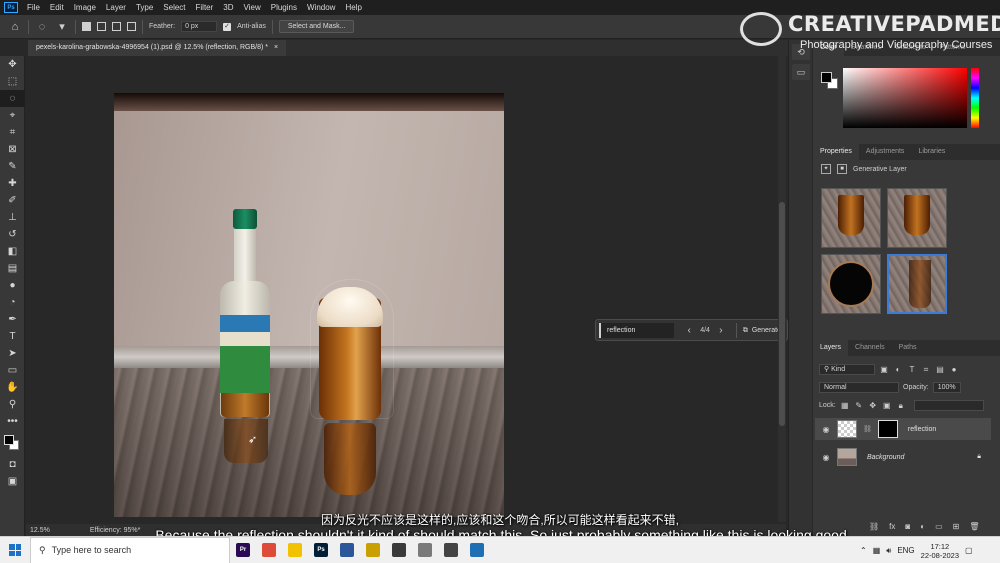 The image size is (1000, 563). Describe the element at coordinates (12, 115) in the screenshot. I see `object-selection-tool-icon: ⌖` at that location.